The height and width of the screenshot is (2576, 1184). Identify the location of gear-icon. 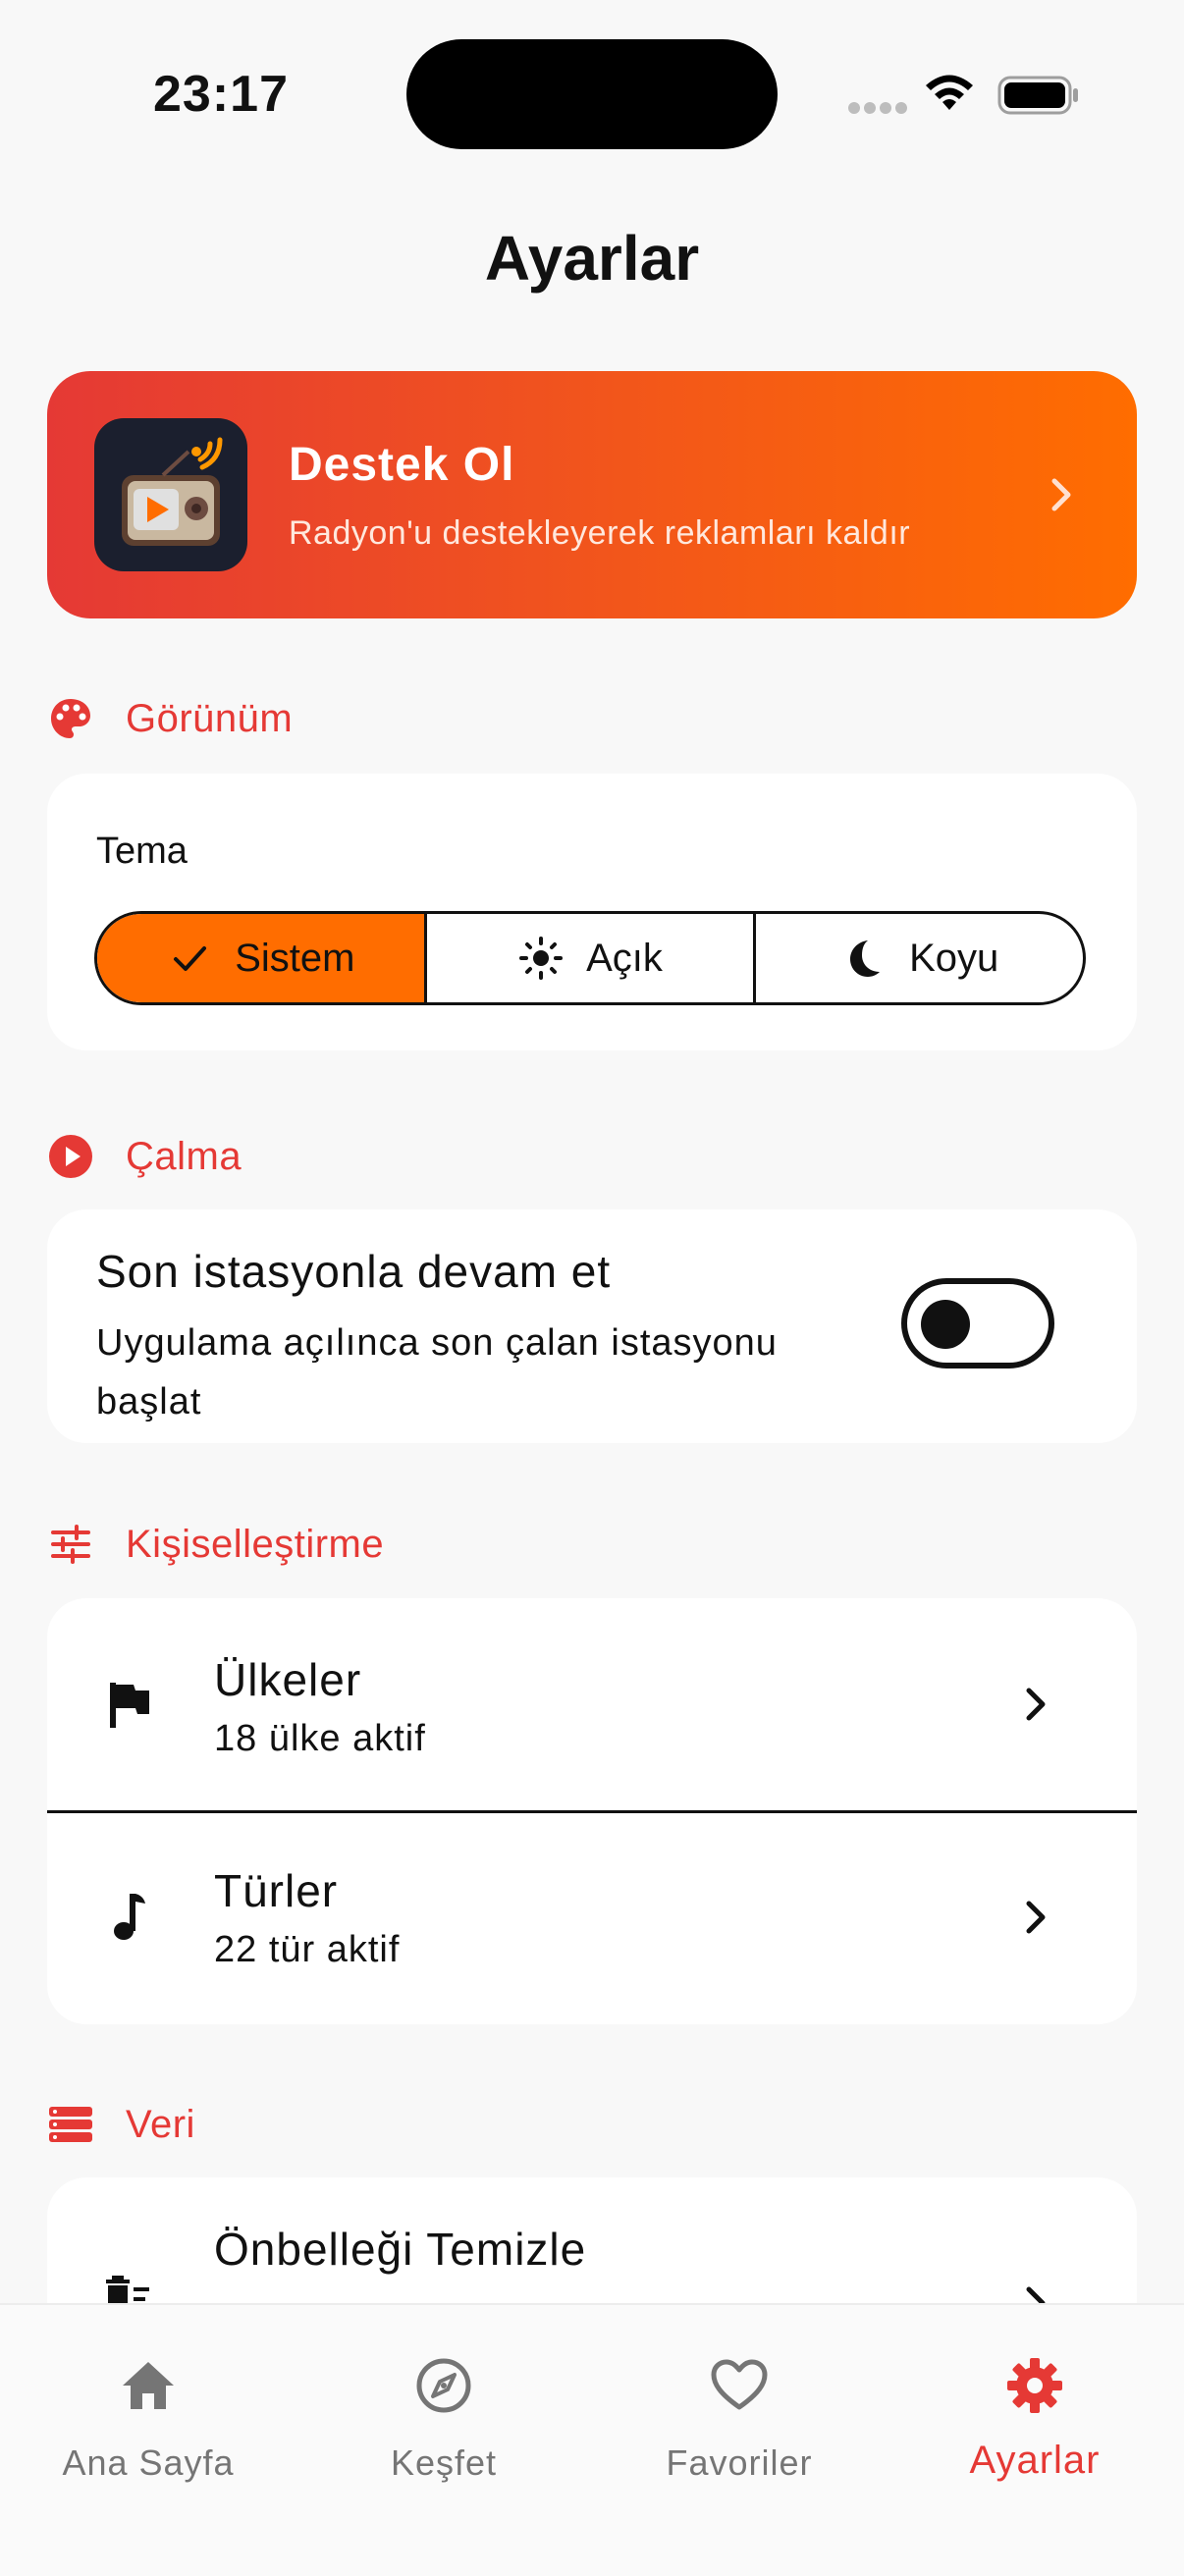
(1034, 2385).